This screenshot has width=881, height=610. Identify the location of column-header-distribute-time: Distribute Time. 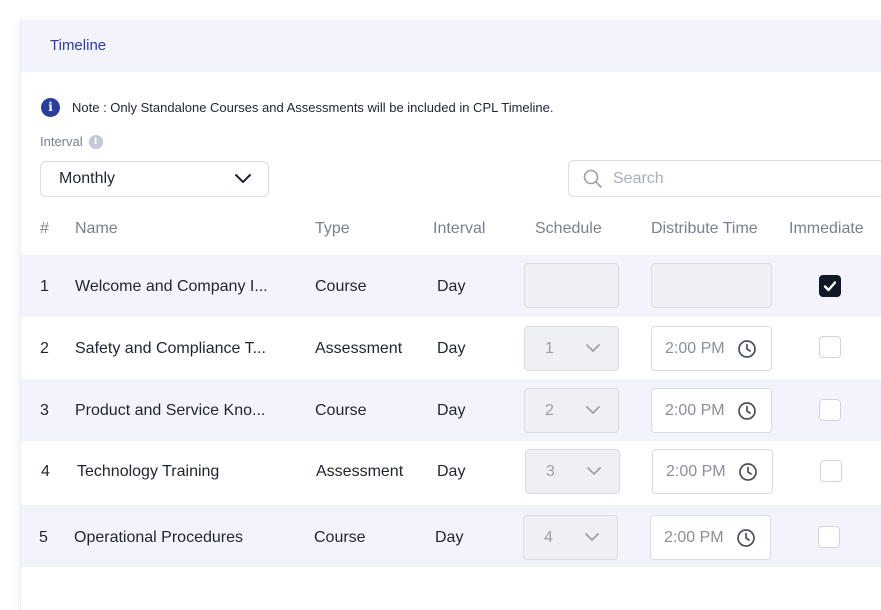
(704, 228).